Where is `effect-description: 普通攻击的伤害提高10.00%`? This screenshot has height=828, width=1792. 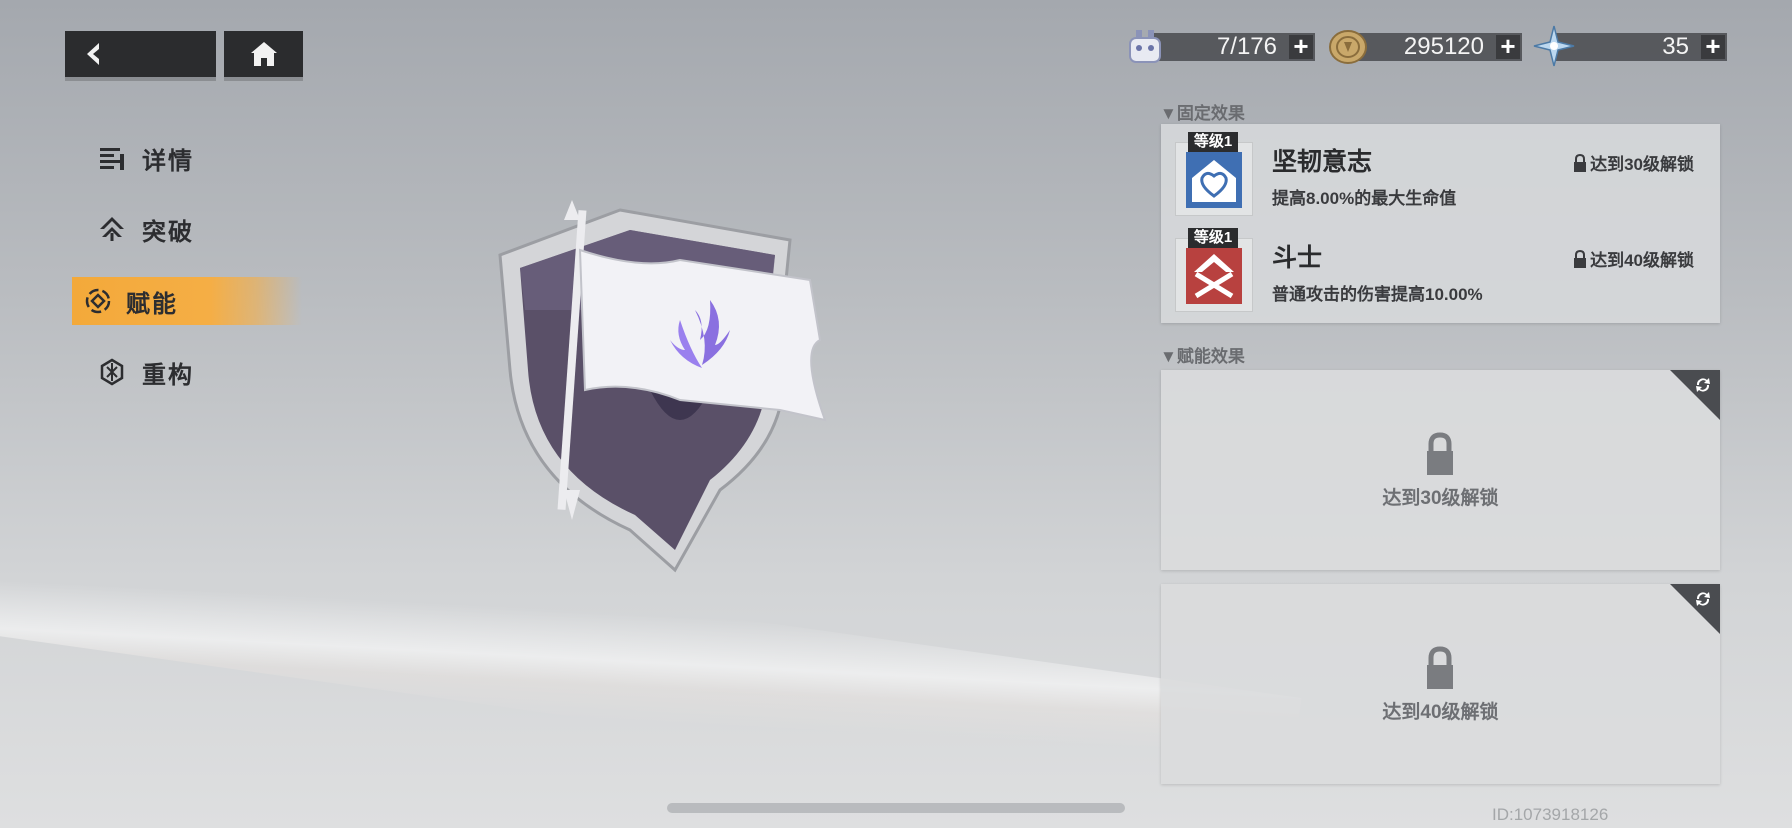
effect-description: 普通攻击的伤害提高10.00% is located at coordinates (1377, 294).